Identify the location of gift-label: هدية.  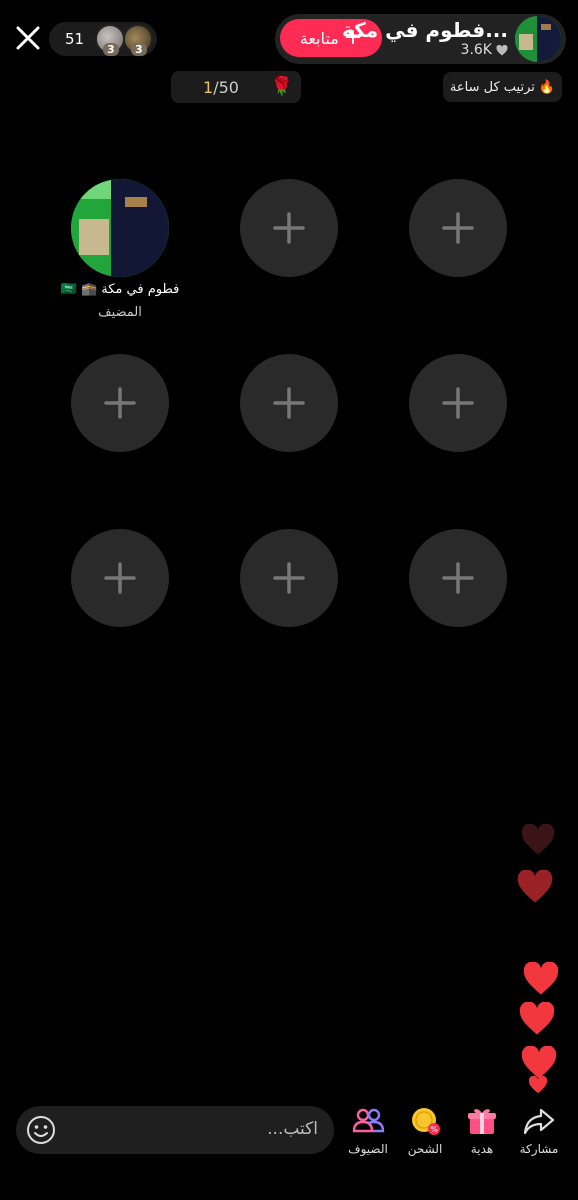
(482, 1149).